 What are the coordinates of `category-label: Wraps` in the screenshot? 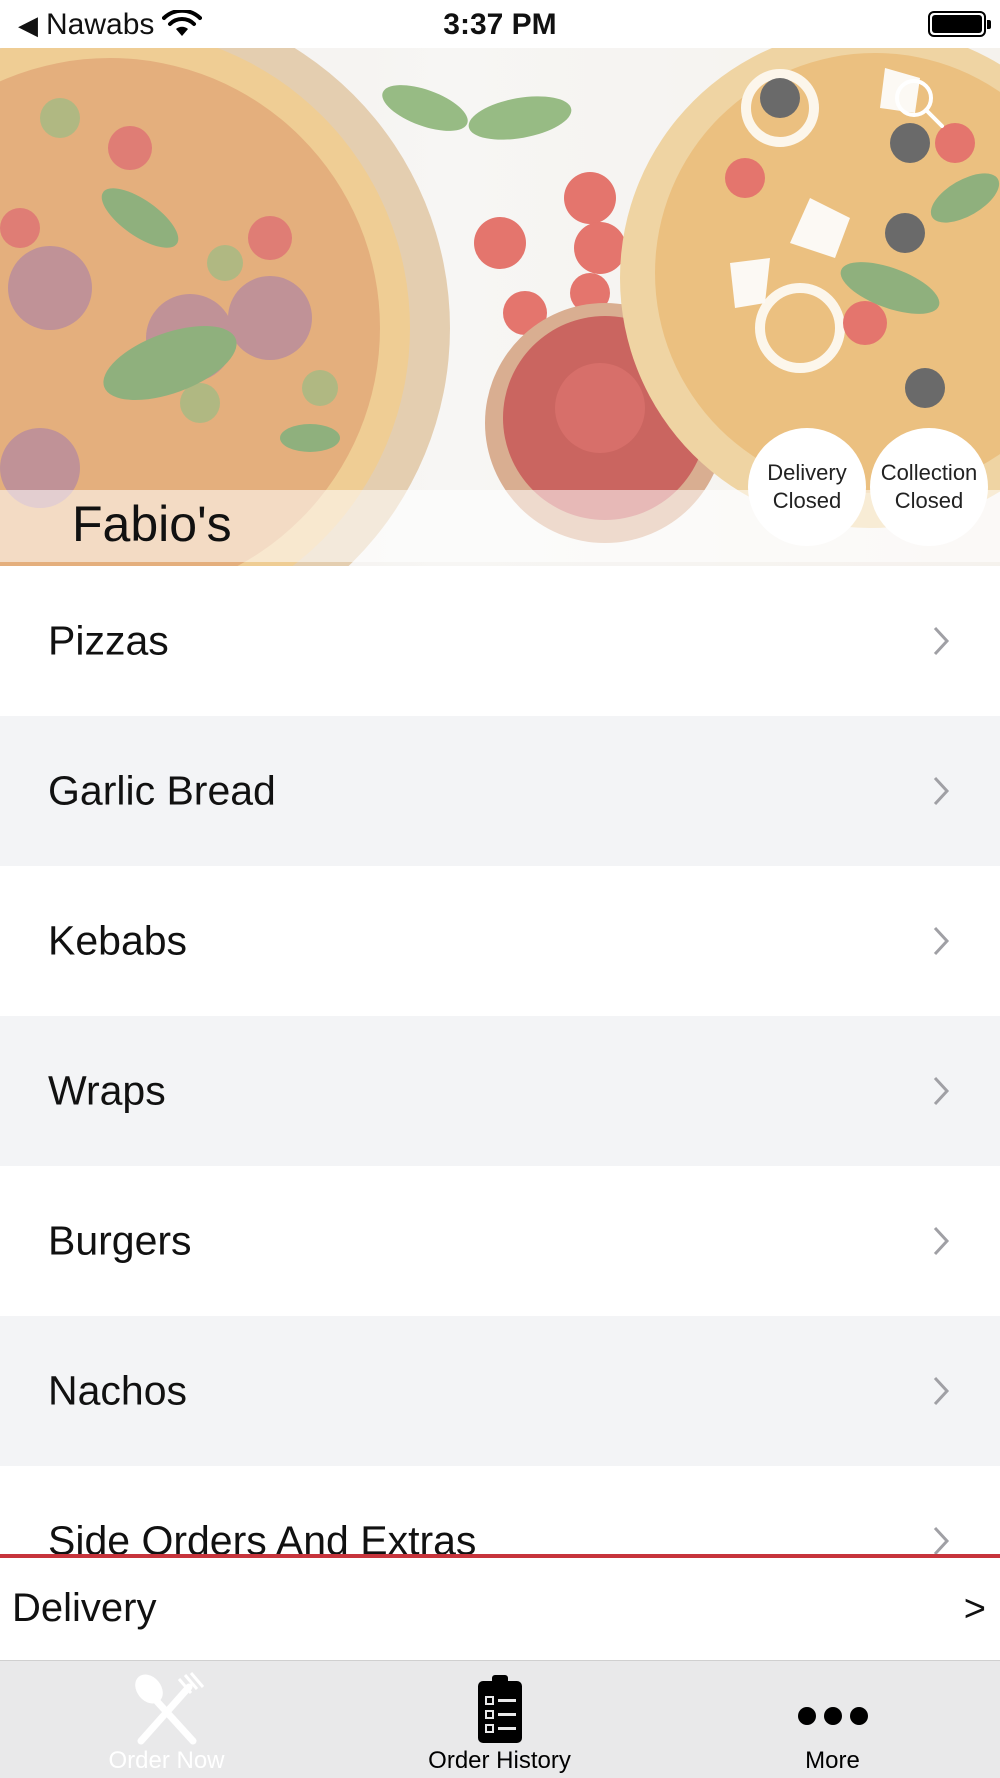 It's located at (107, 1090).